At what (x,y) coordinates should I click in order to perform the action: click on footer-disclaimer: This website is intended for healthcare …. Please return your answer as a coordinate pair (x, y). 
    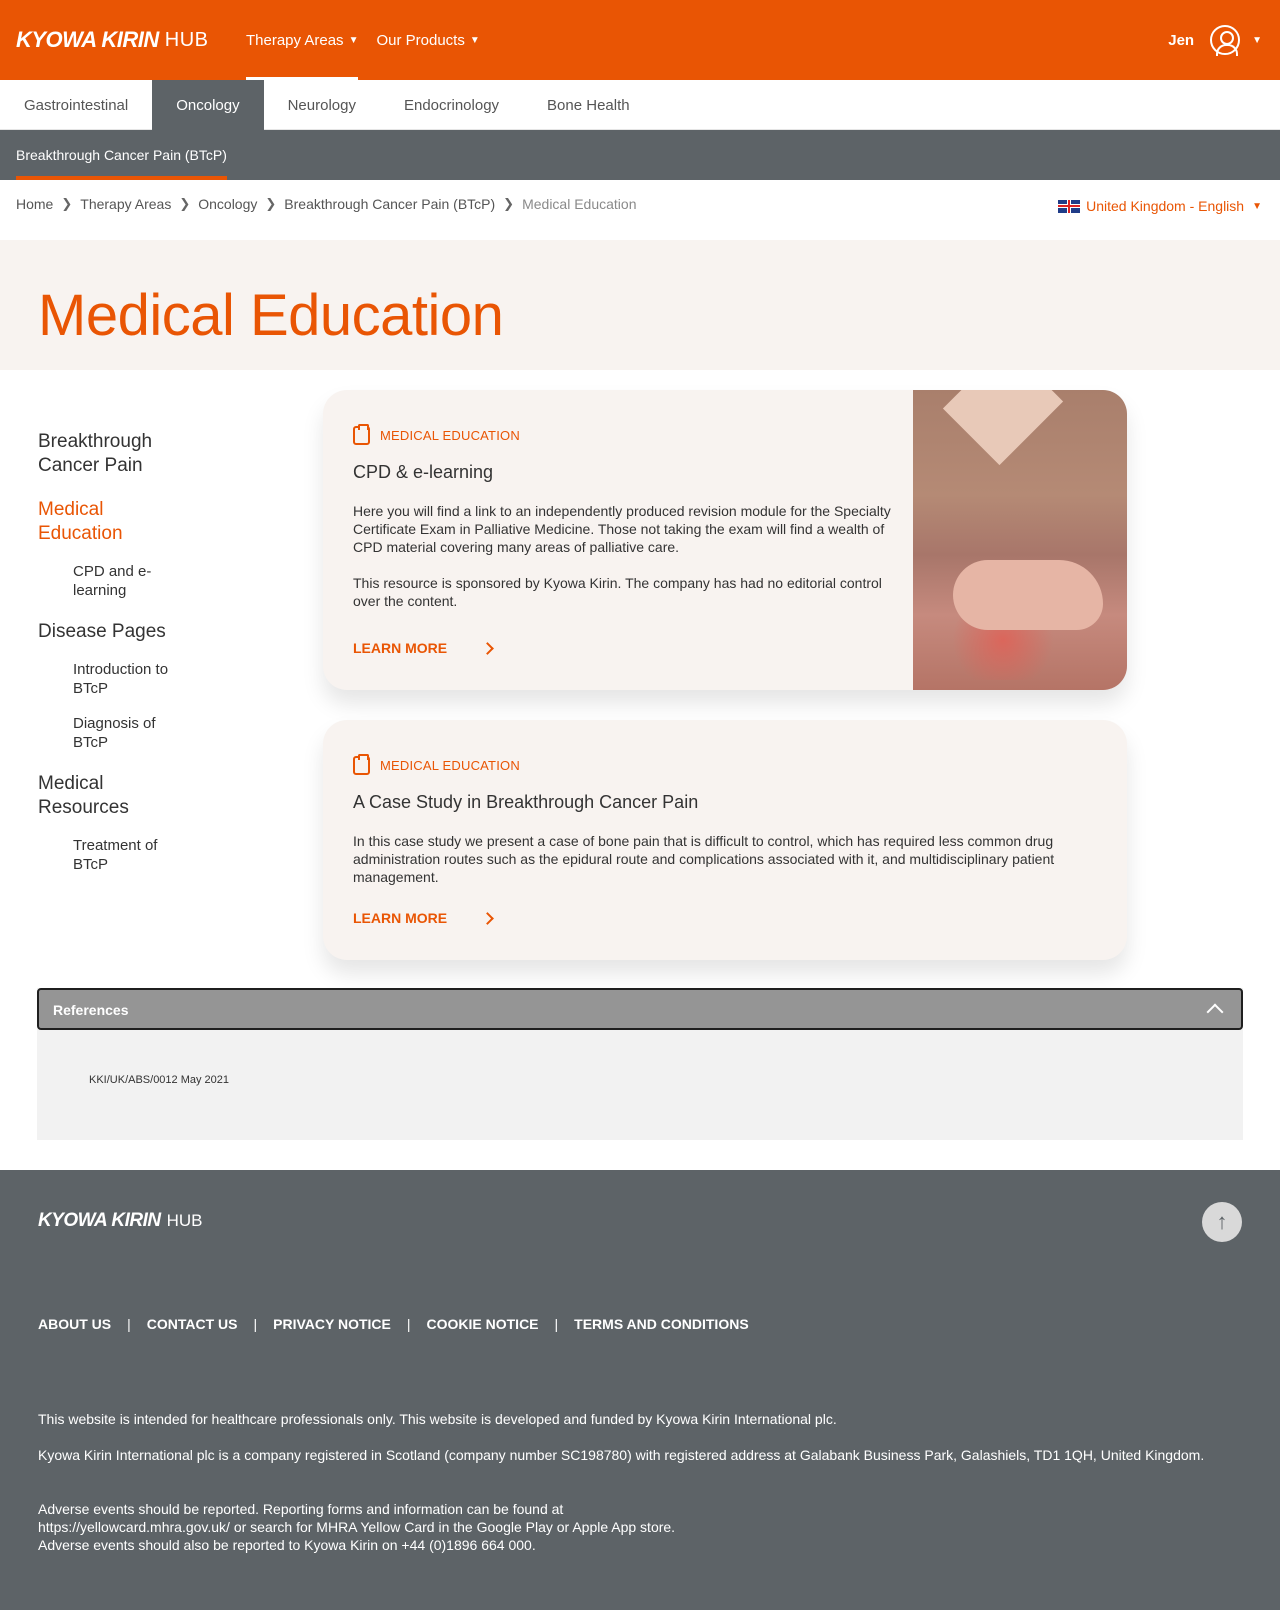
    Looking at the image, I should click on (437, 1419).